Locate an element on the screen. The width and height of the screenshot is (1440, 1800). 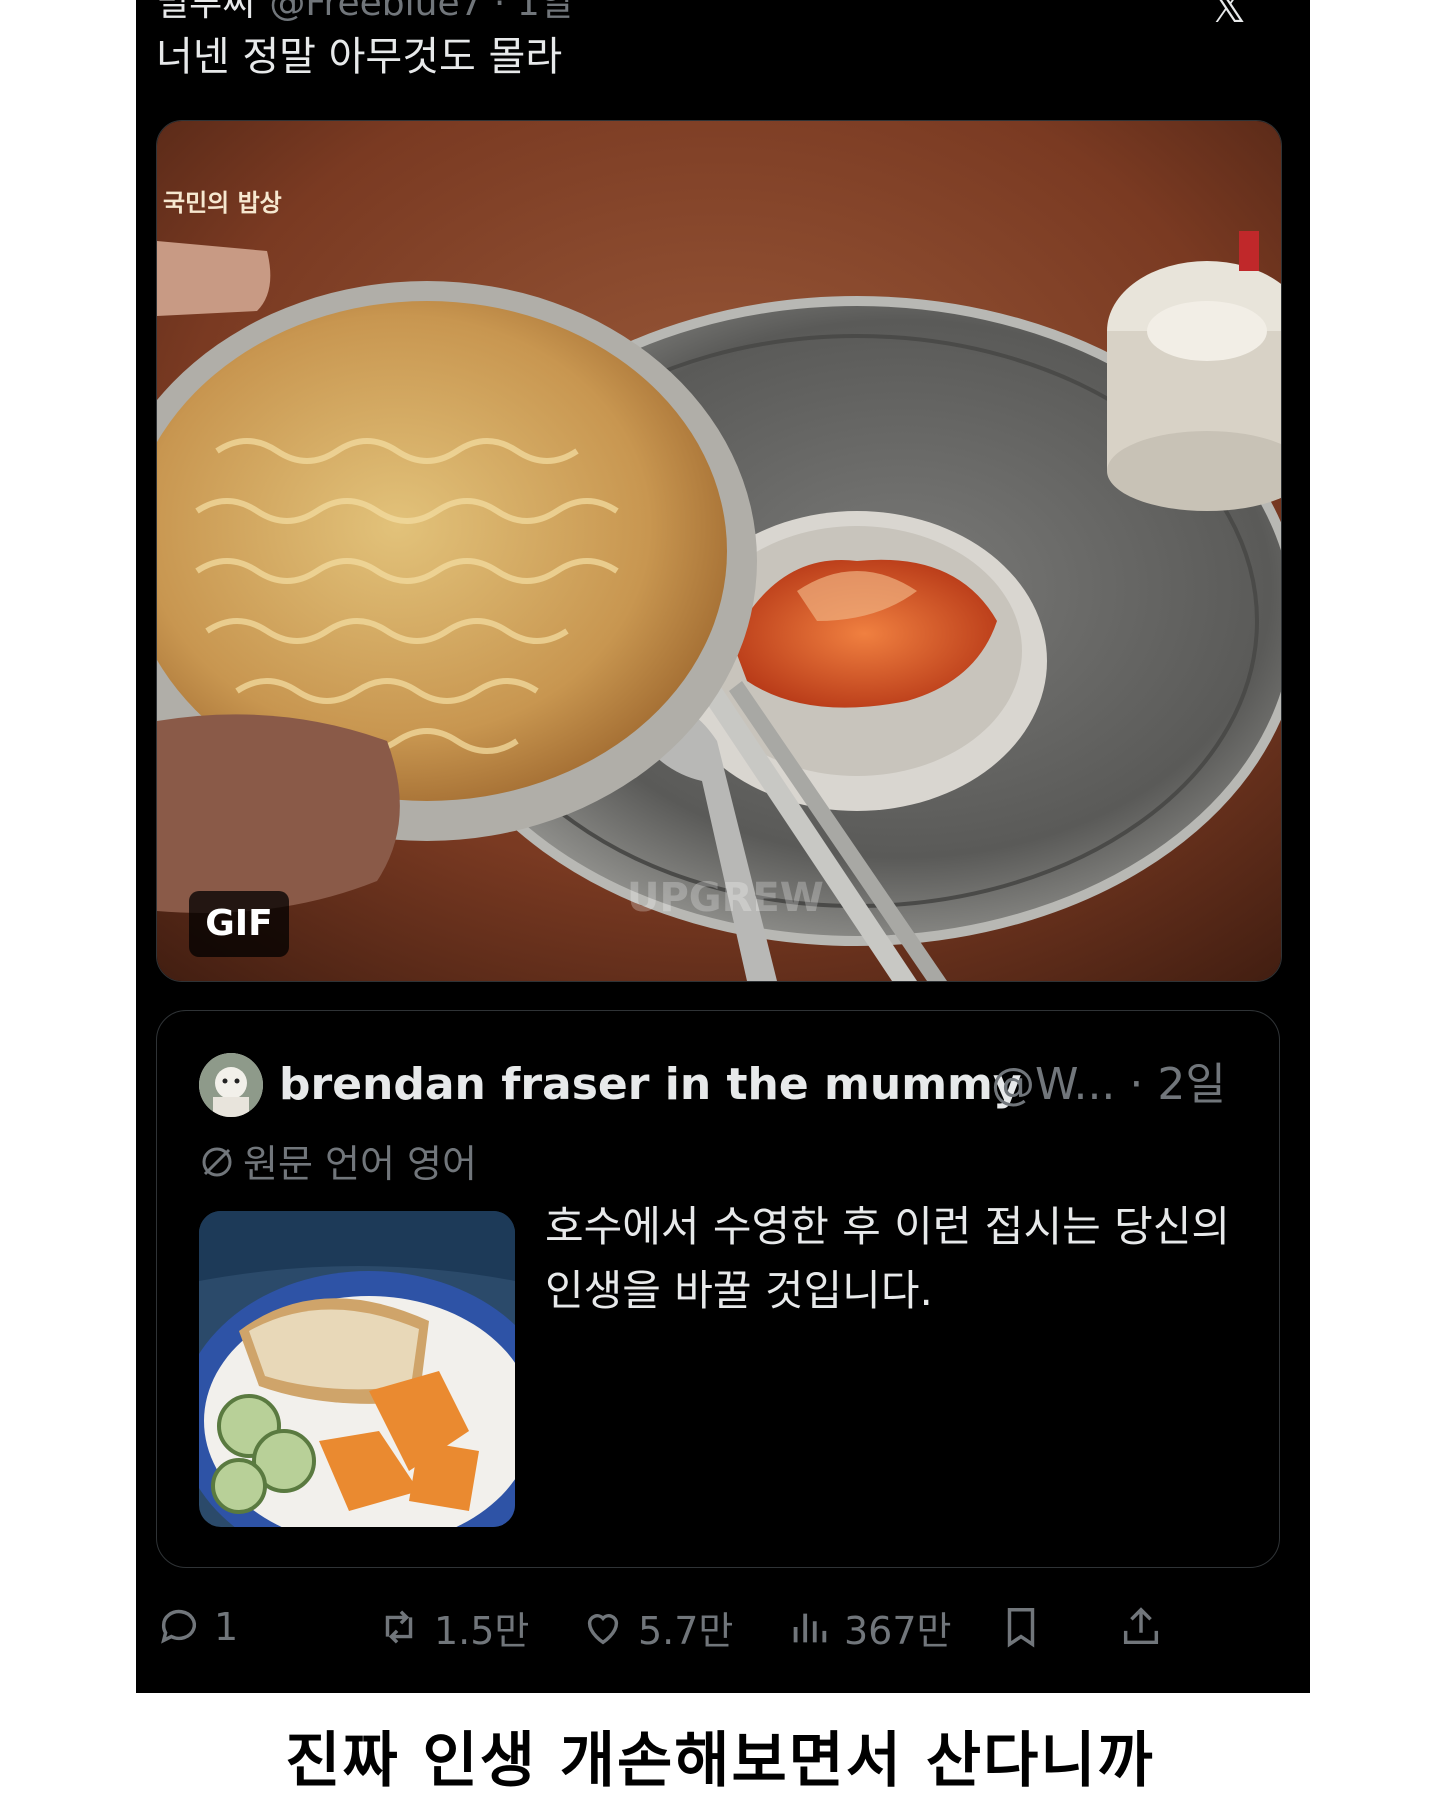
views-button: 367만 is located at coordinates (869, 1627).